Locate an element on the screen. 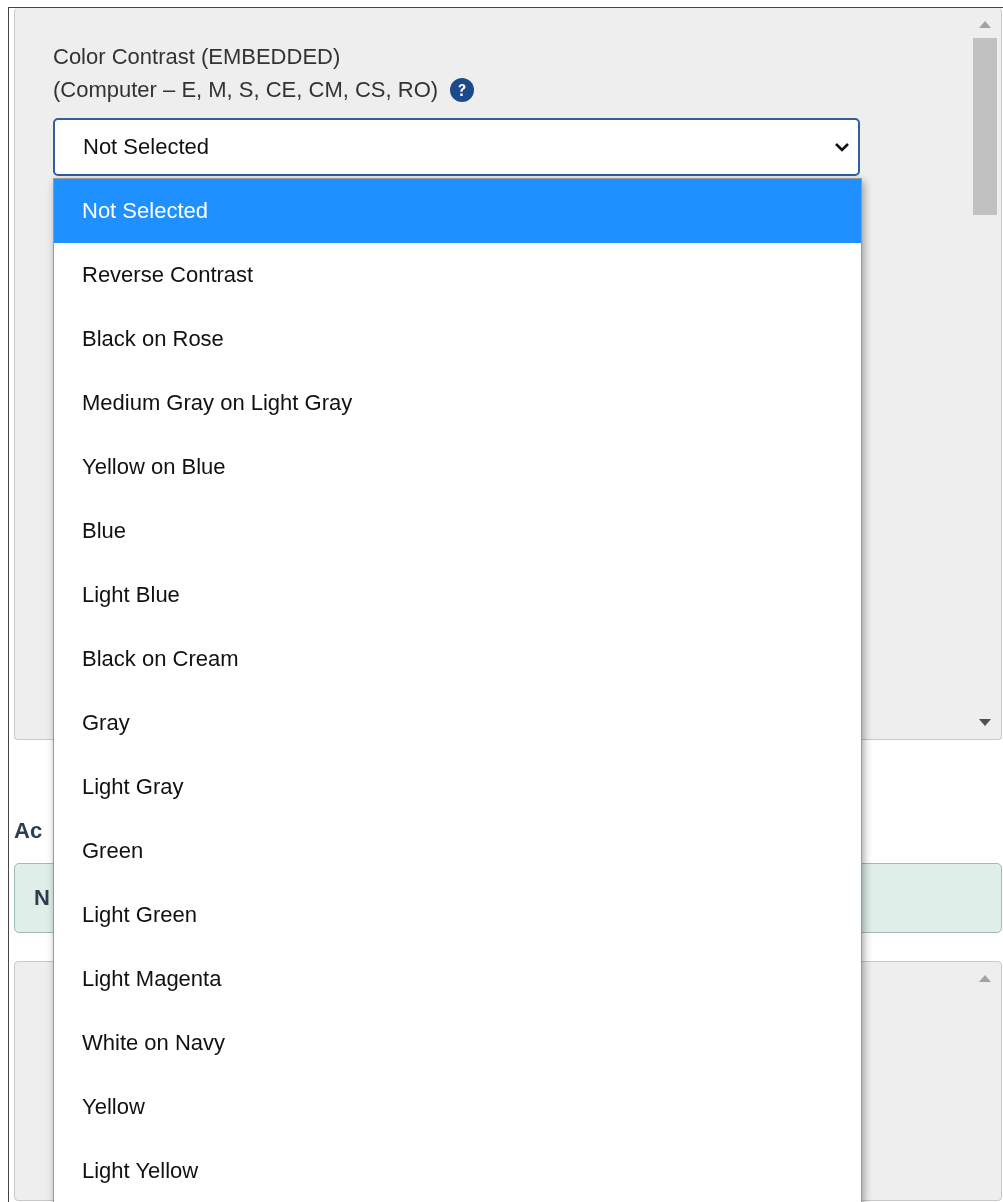 This screenshot has width=1003, height=1202. dropdown-option: Gray is located at coordinates (457, 723).